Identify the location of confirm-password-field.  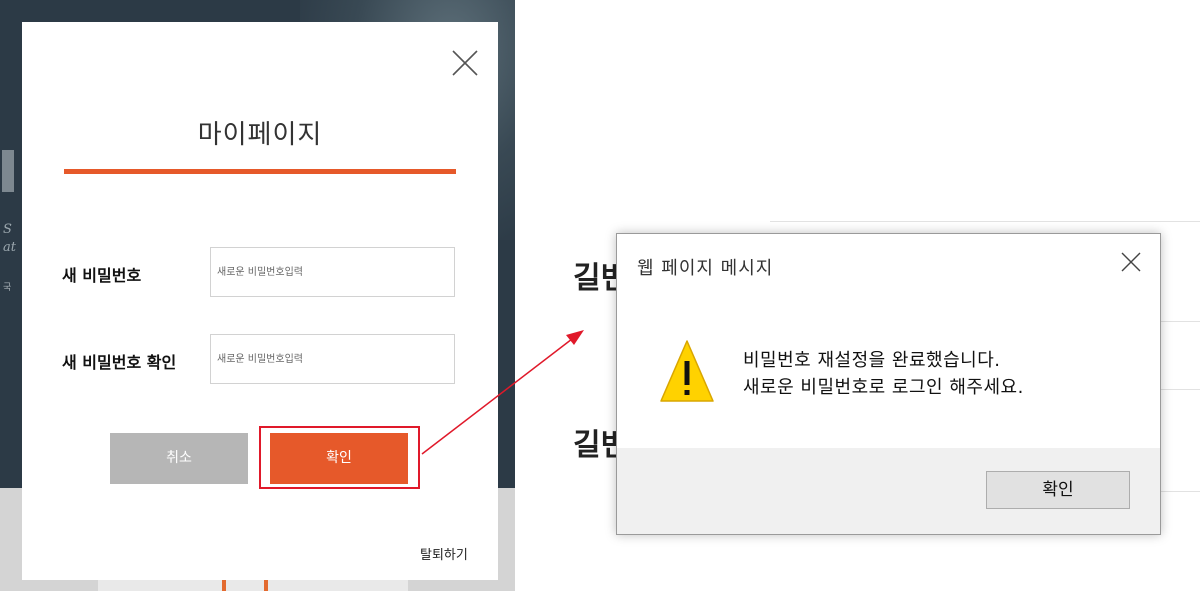
(332, 359).